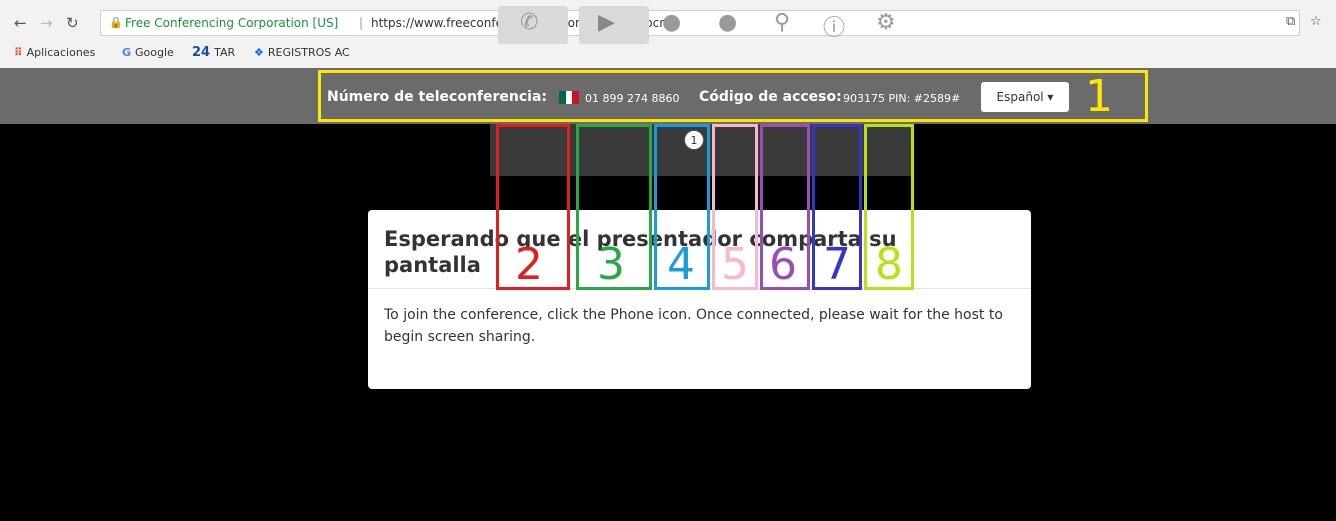  What do you see at coordinates (533, 207) in the screenshot?
I see `annotation-box-2: 2` at bounding box center [533, 207].